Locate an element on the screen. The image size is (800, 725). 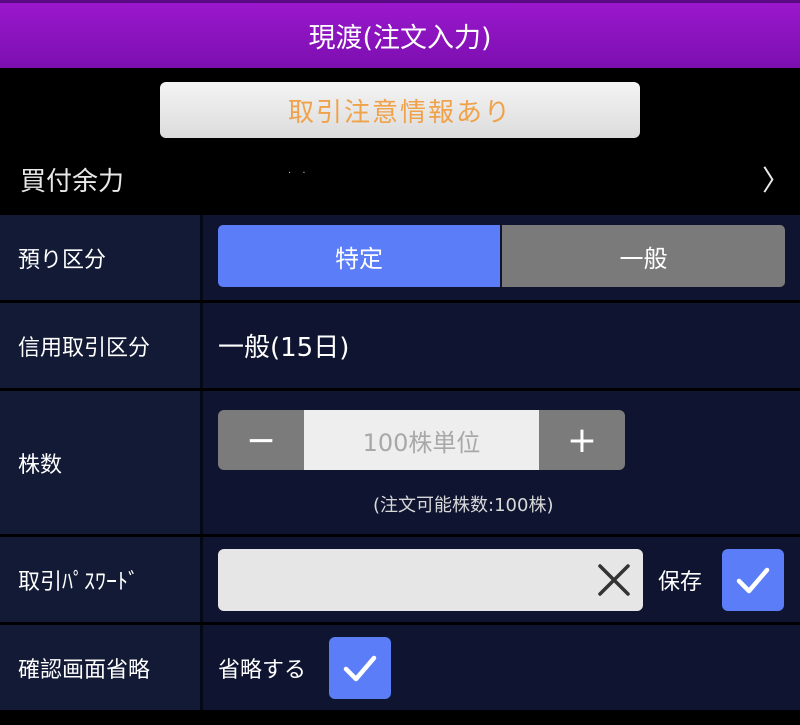
page-title-bar: 現渡(注文入力) is located at coordinates (400, 34).